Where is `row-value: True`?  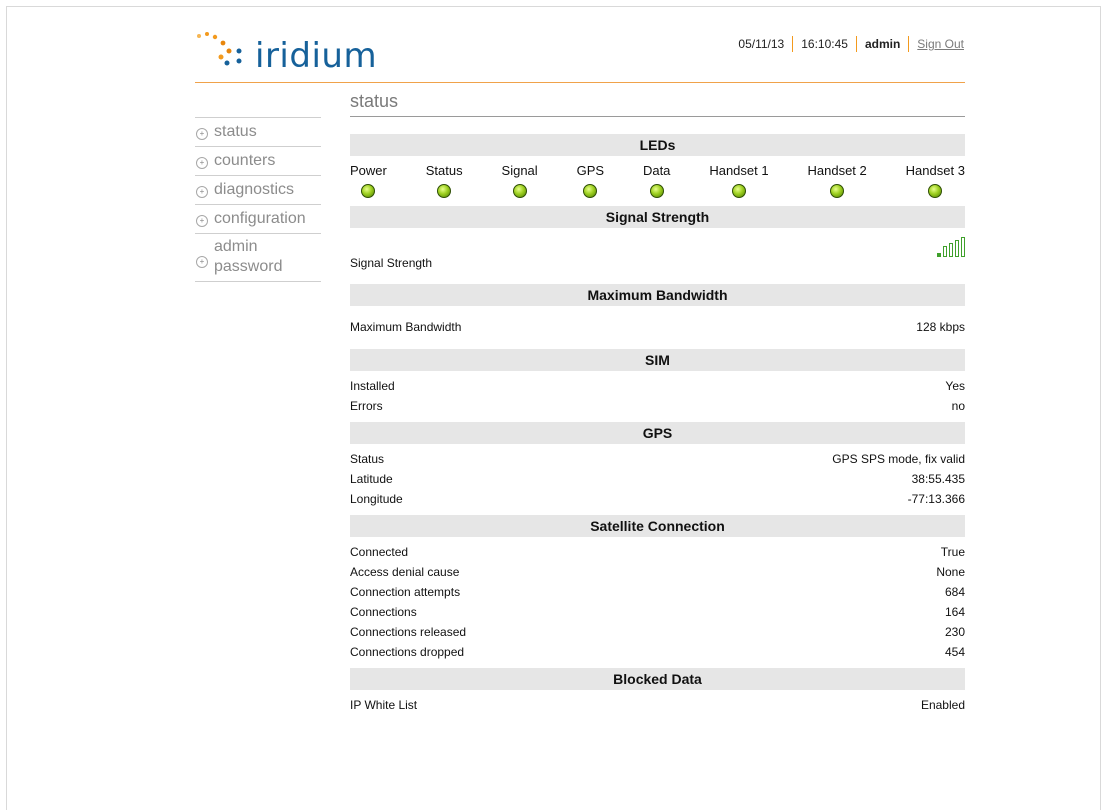
row-value: True is located at coordinates (952, 552).